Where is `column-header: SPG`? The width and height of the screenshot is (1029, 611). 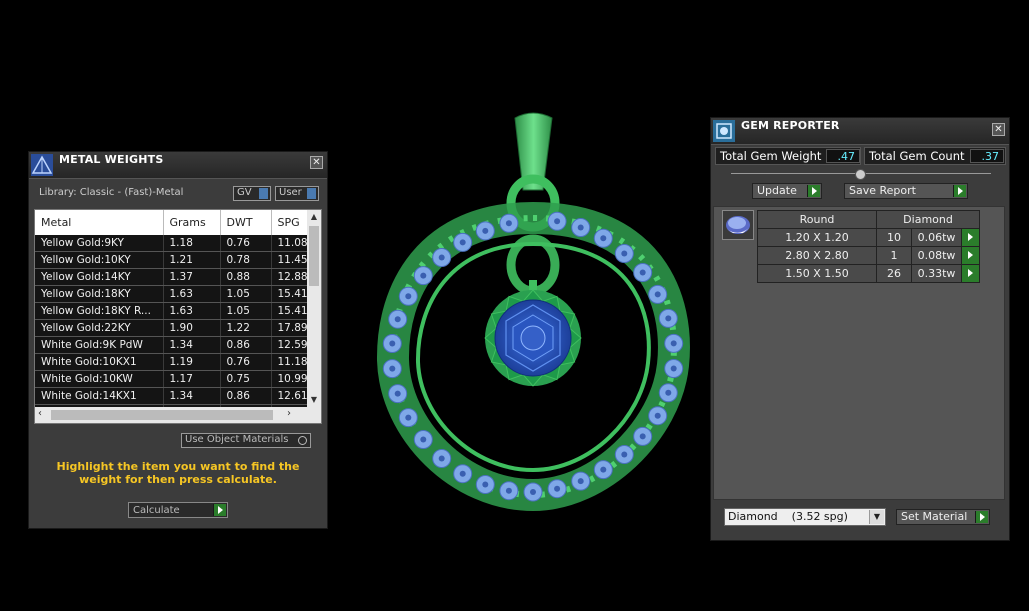 column-header: SPG is located at coordinates (289, 222).